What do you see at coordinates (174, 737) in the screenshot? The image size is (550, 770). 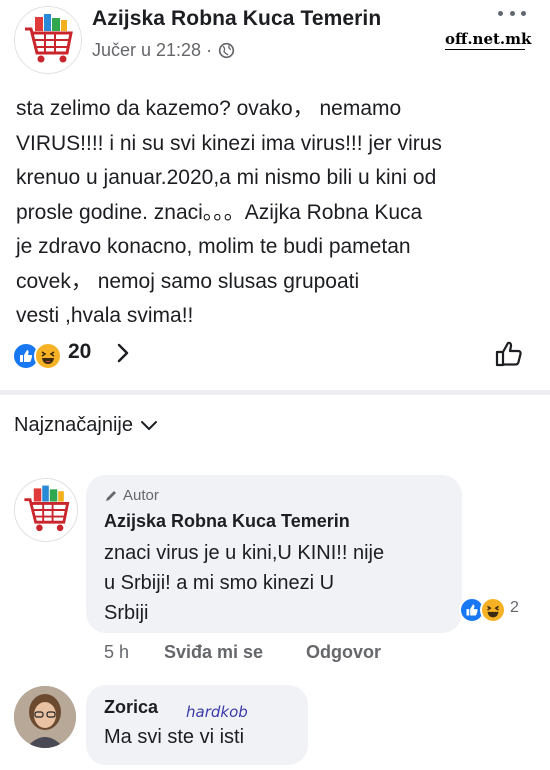 I see `comment-text: Ma svi ste vi isti` at bounding box center [174, 737].